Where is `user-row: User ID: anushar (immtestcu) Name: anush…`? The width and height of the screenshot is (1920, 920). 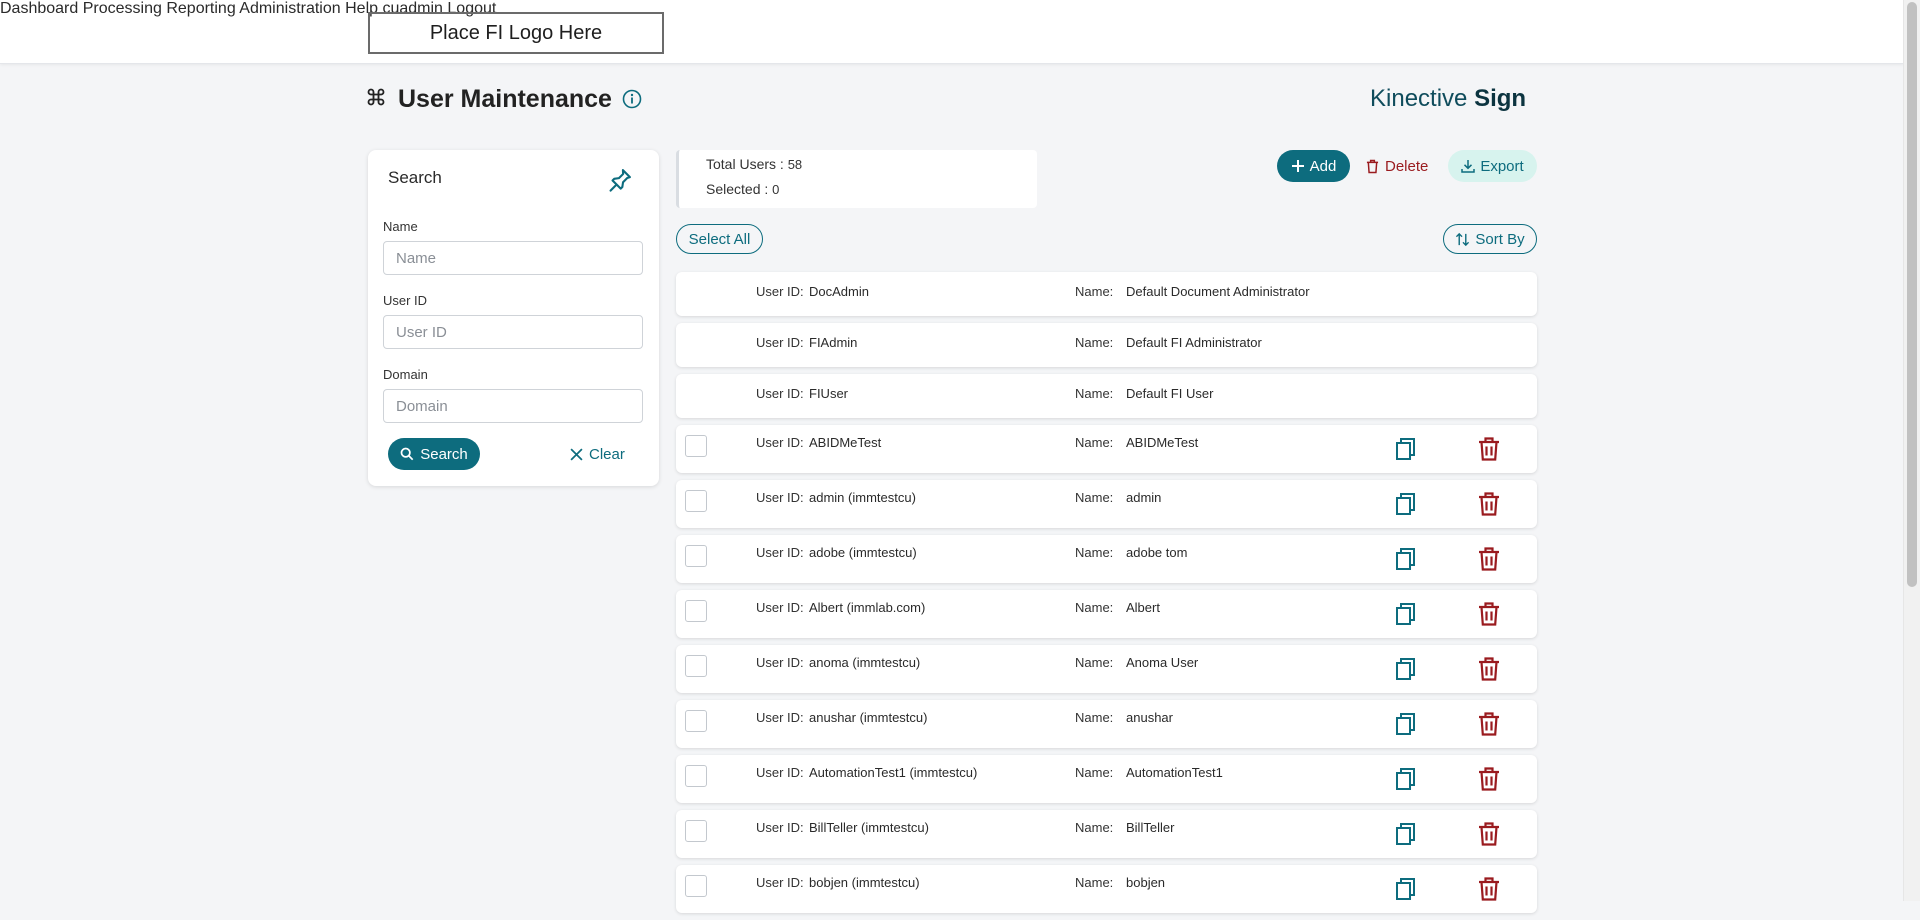
user-row: User ID: anushar (immtestcu) Name: anush… is located at coordinates (1106, 724).